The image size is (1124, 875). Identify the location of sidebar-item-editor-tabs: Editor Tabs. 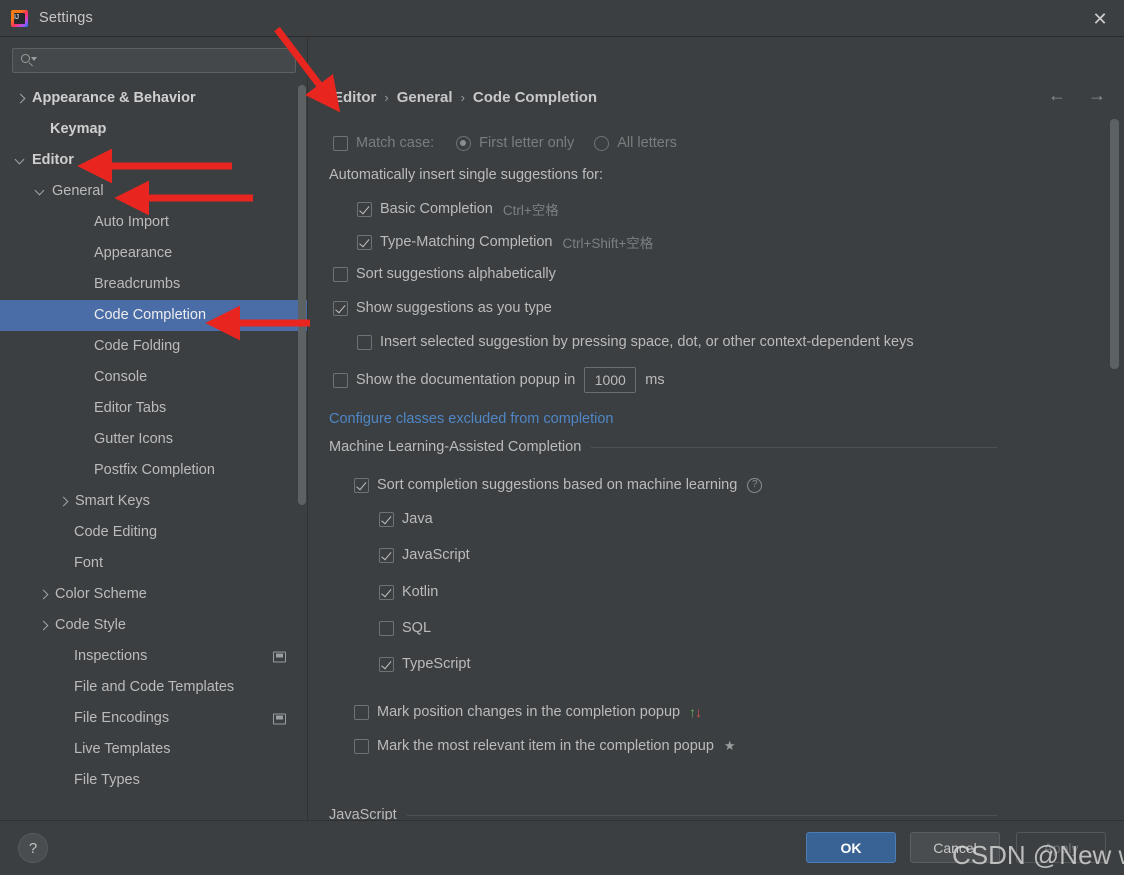
(153, 408).